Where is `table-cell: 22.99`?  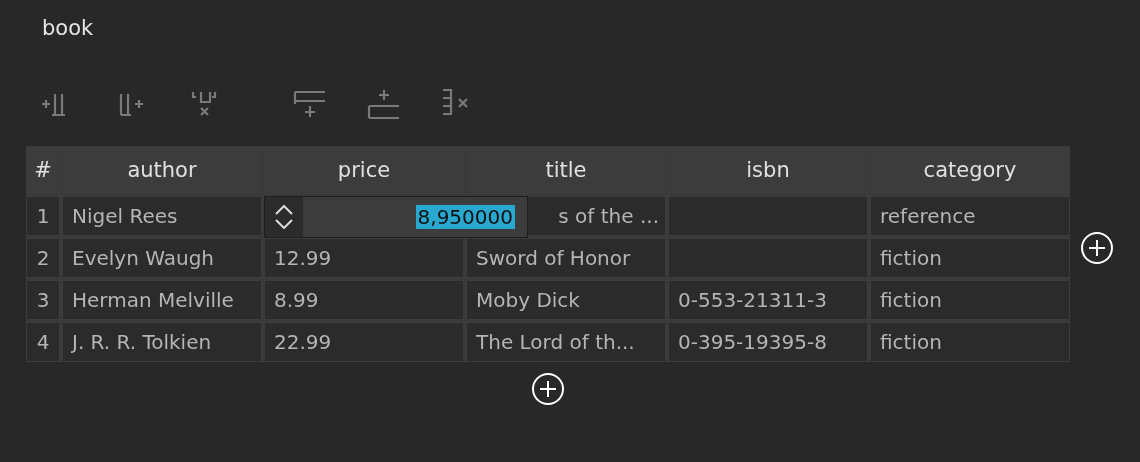 table-cell: 22.99 is located at coordinates (364, 342).